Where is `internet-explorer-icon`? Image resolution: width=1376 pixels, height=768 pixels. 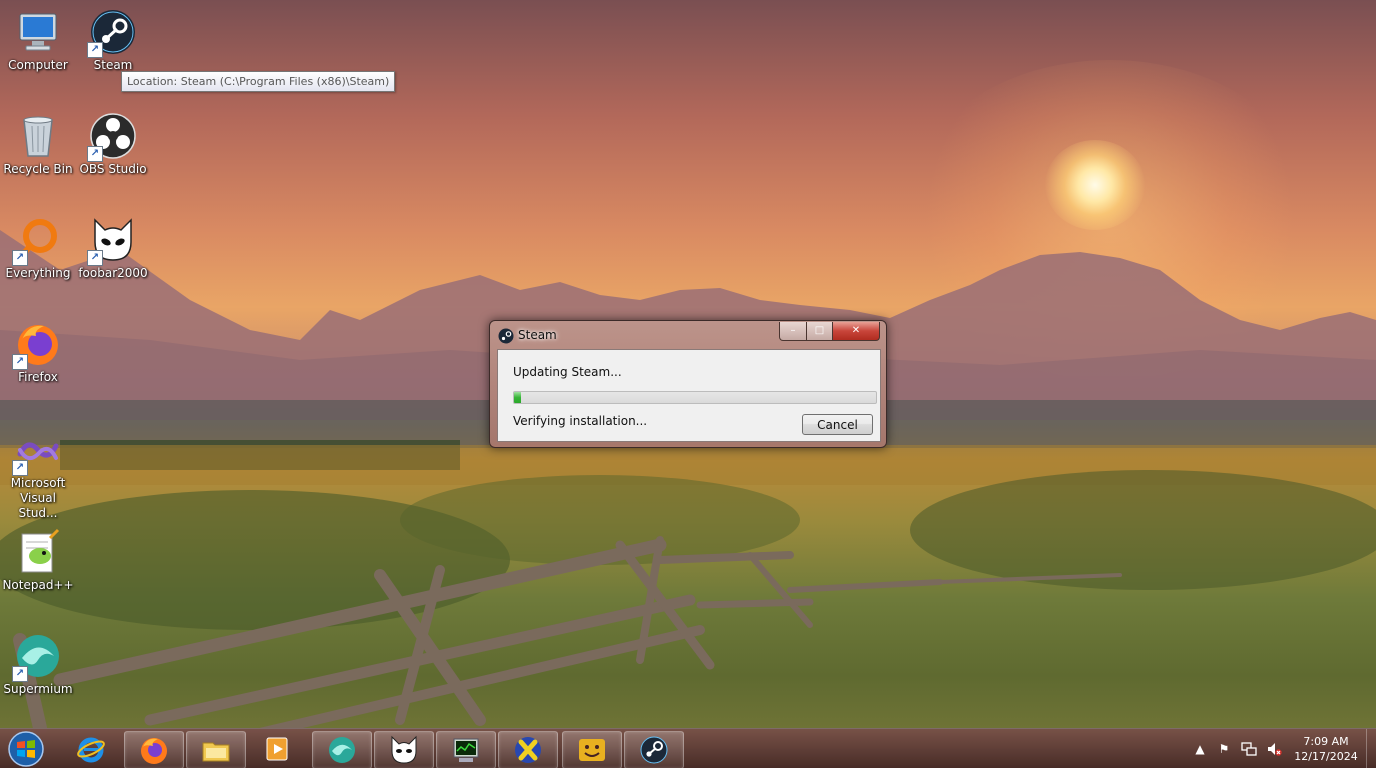
internet-explorer-icon is located at coordinates (91, 750).